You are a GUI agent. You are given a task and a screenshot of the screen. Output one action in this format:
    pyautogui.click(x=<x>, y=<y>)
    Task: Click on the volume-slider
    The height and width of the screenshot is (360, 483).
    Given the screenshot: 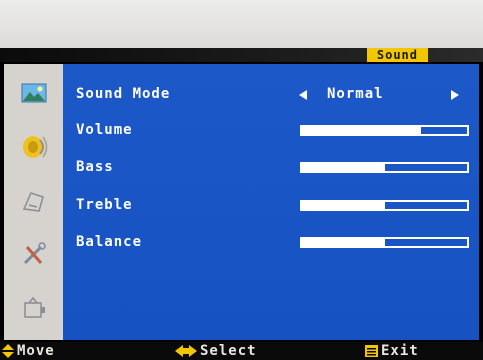 What is the action you would take?
    pyautogui.click(x=384, y=130)
    